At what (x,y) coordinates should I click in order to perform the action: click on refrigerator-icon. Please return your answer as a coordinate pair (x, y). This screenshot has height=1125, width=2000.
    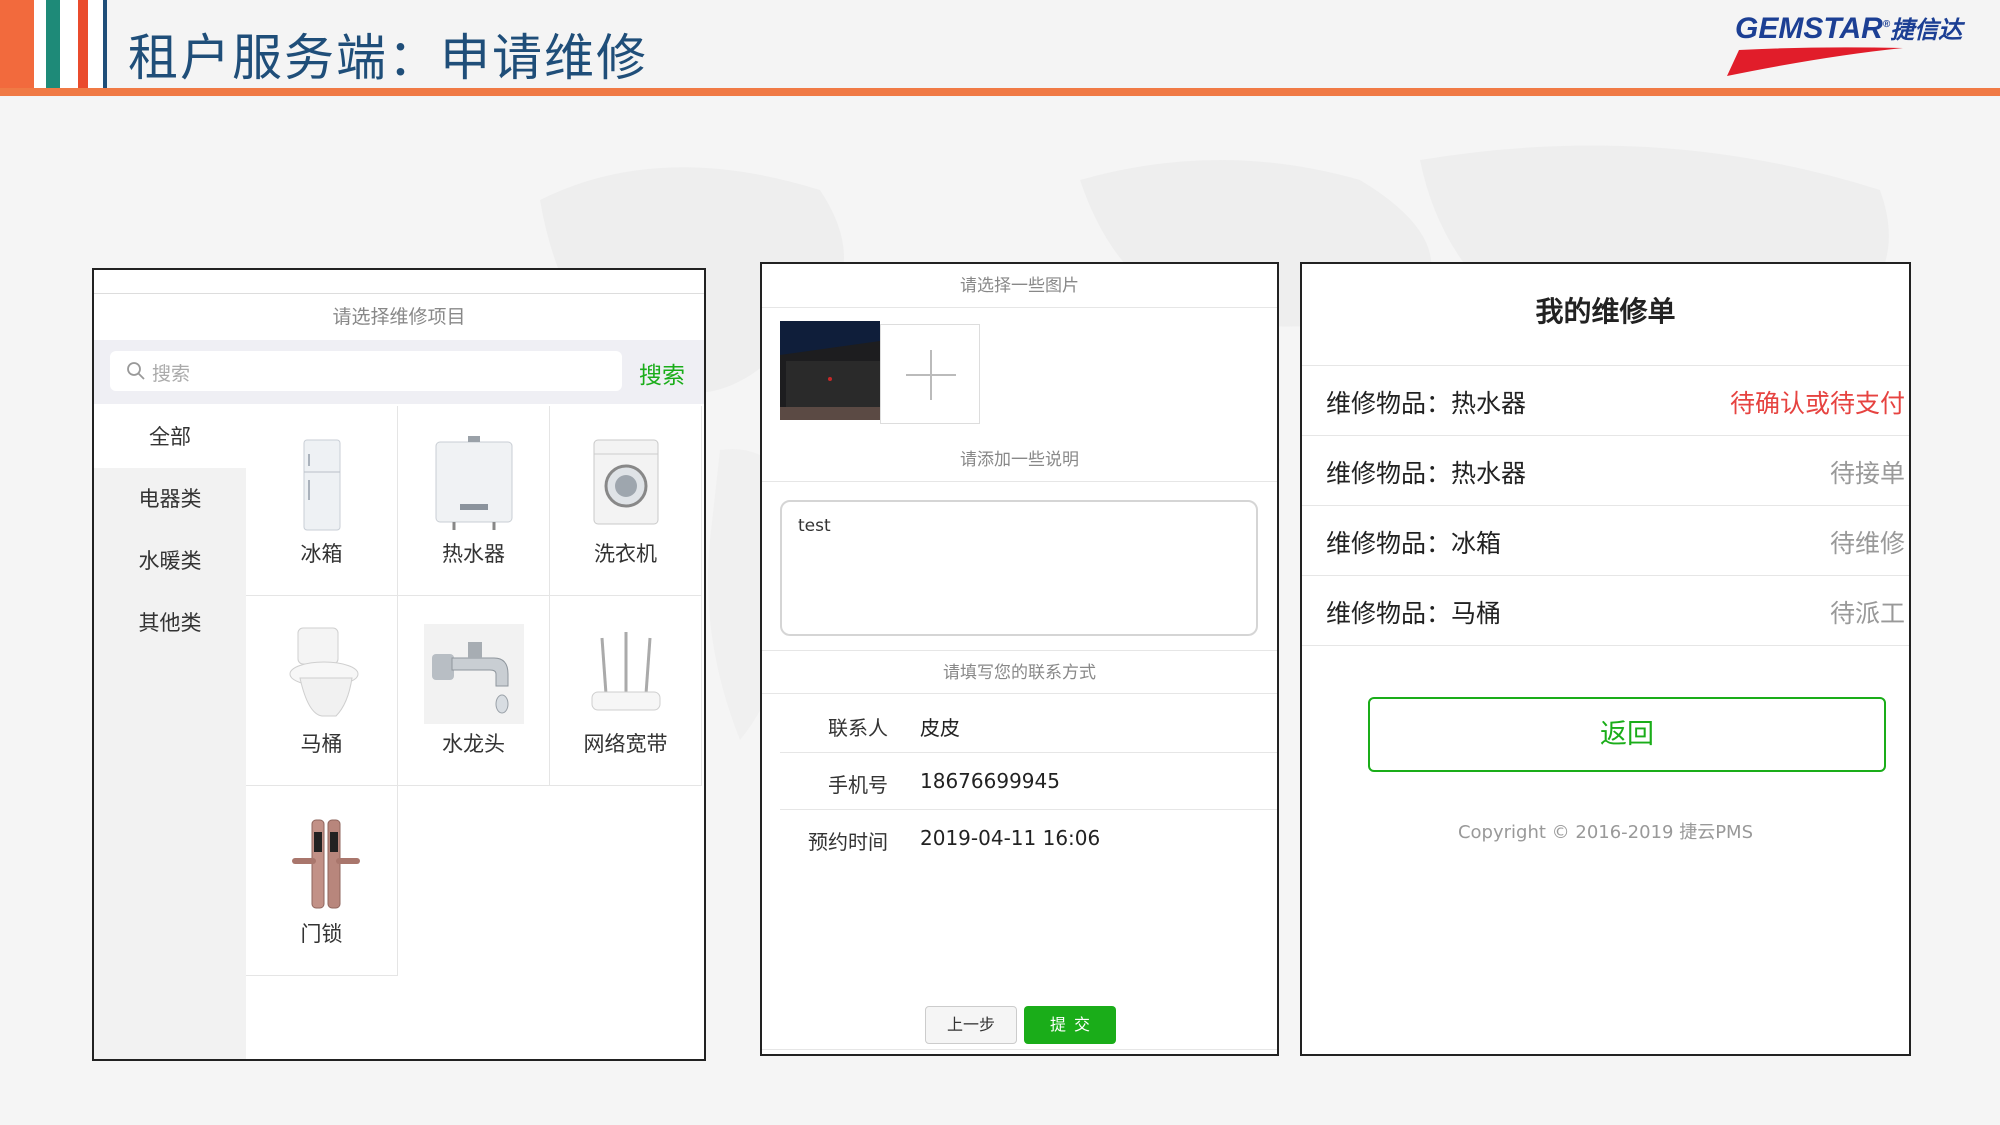
    Looking at the image, I should click on (322, 485).